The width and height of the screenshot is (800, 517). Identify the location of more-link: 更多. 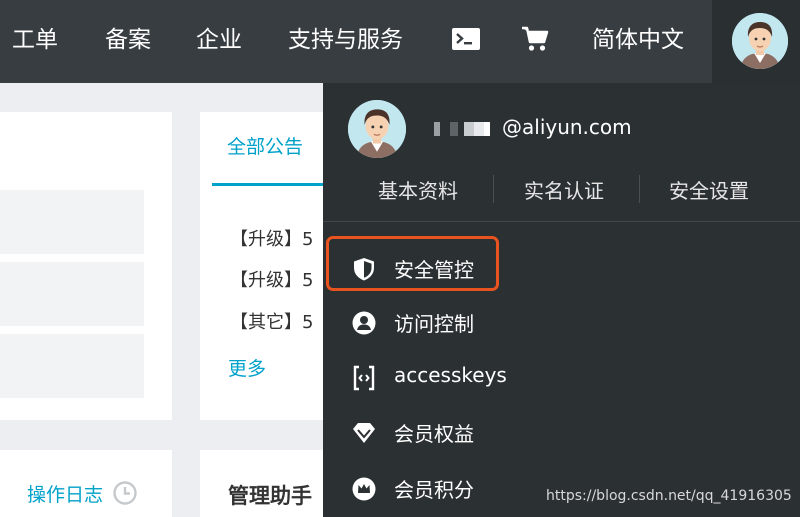
(247, 367).